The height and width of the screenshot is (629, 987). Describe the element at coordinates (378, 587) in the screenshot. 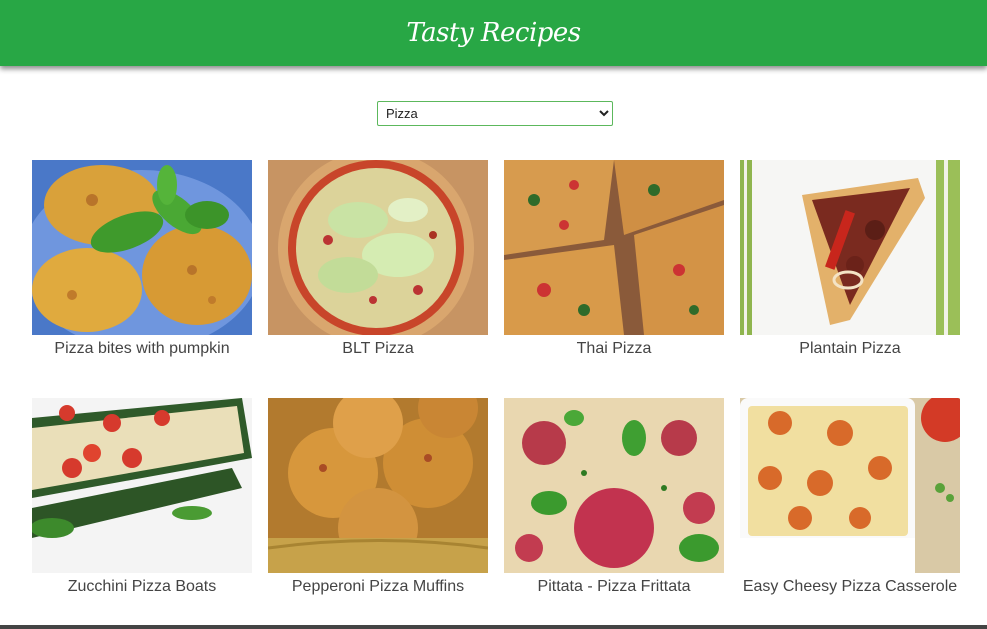

I see `recipe-title: Pepperoni Pizza Muffins` at that location.